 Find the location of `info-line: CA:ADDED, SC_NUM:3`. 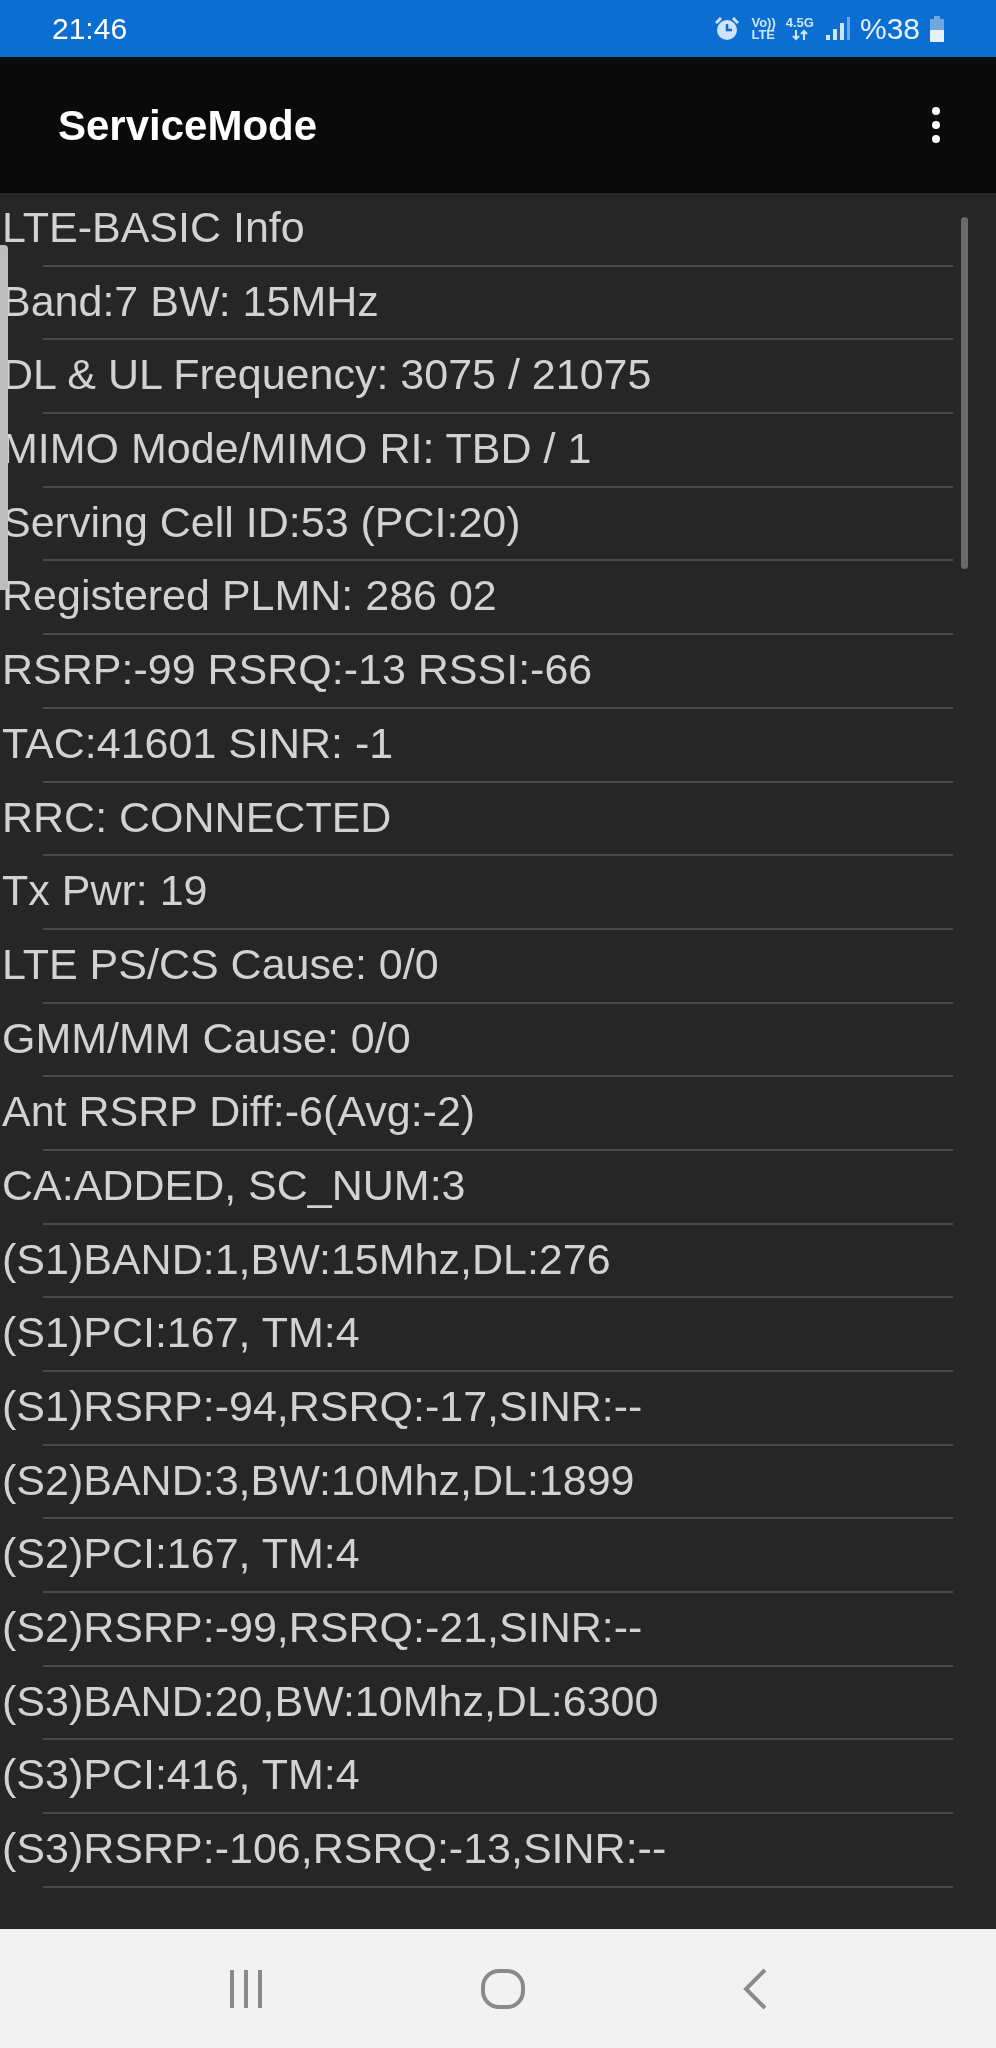

info-line: CA:ADDED, SC_NUM:3 is located at coordinates (234, 1185).